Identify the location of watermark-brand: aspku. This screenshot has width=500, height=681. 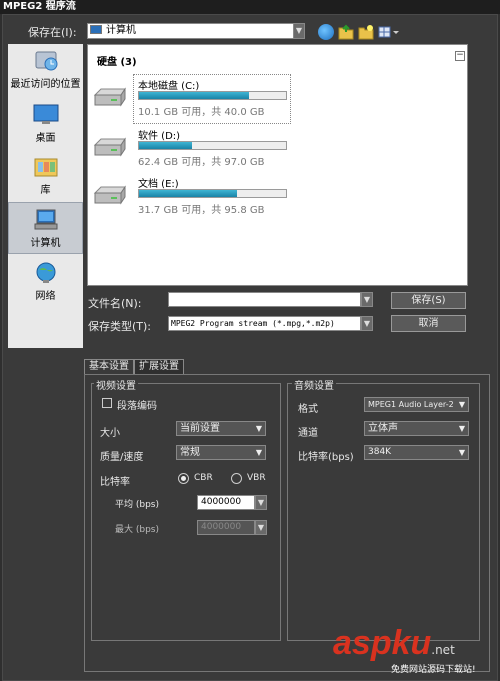
(382, 643).